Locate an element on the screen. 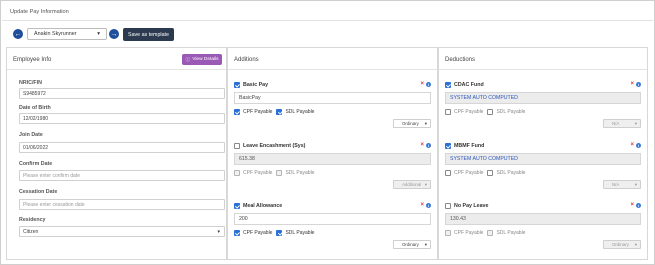 This screenshot has width=655, height=265. deductions-header: Deductions is located at coordinates (543, 59).